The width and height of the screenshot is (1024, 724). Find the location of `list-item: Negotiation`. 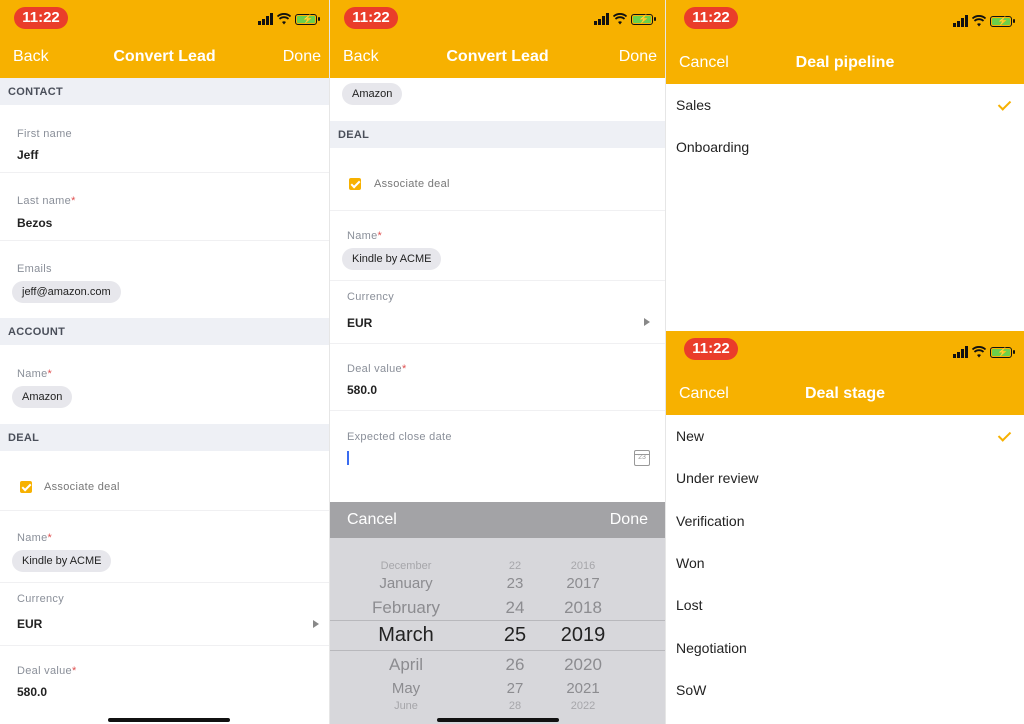

list-item: Negotiation is located at coordinates (845, 648).